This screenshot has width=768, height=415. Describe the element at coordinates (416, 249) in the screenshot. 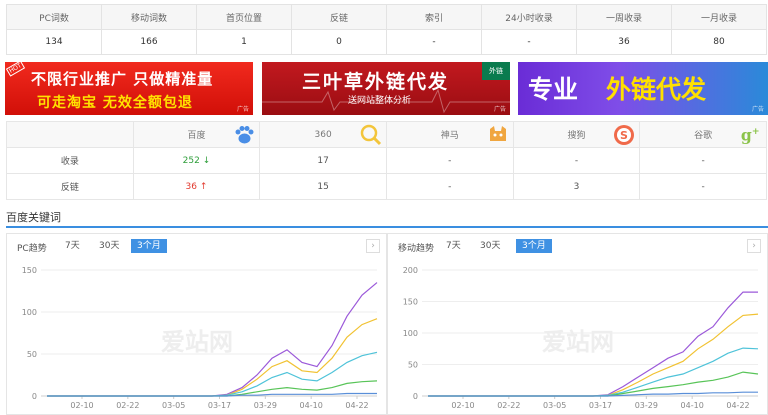

I see `panel-title: 移动趋势` at that location.